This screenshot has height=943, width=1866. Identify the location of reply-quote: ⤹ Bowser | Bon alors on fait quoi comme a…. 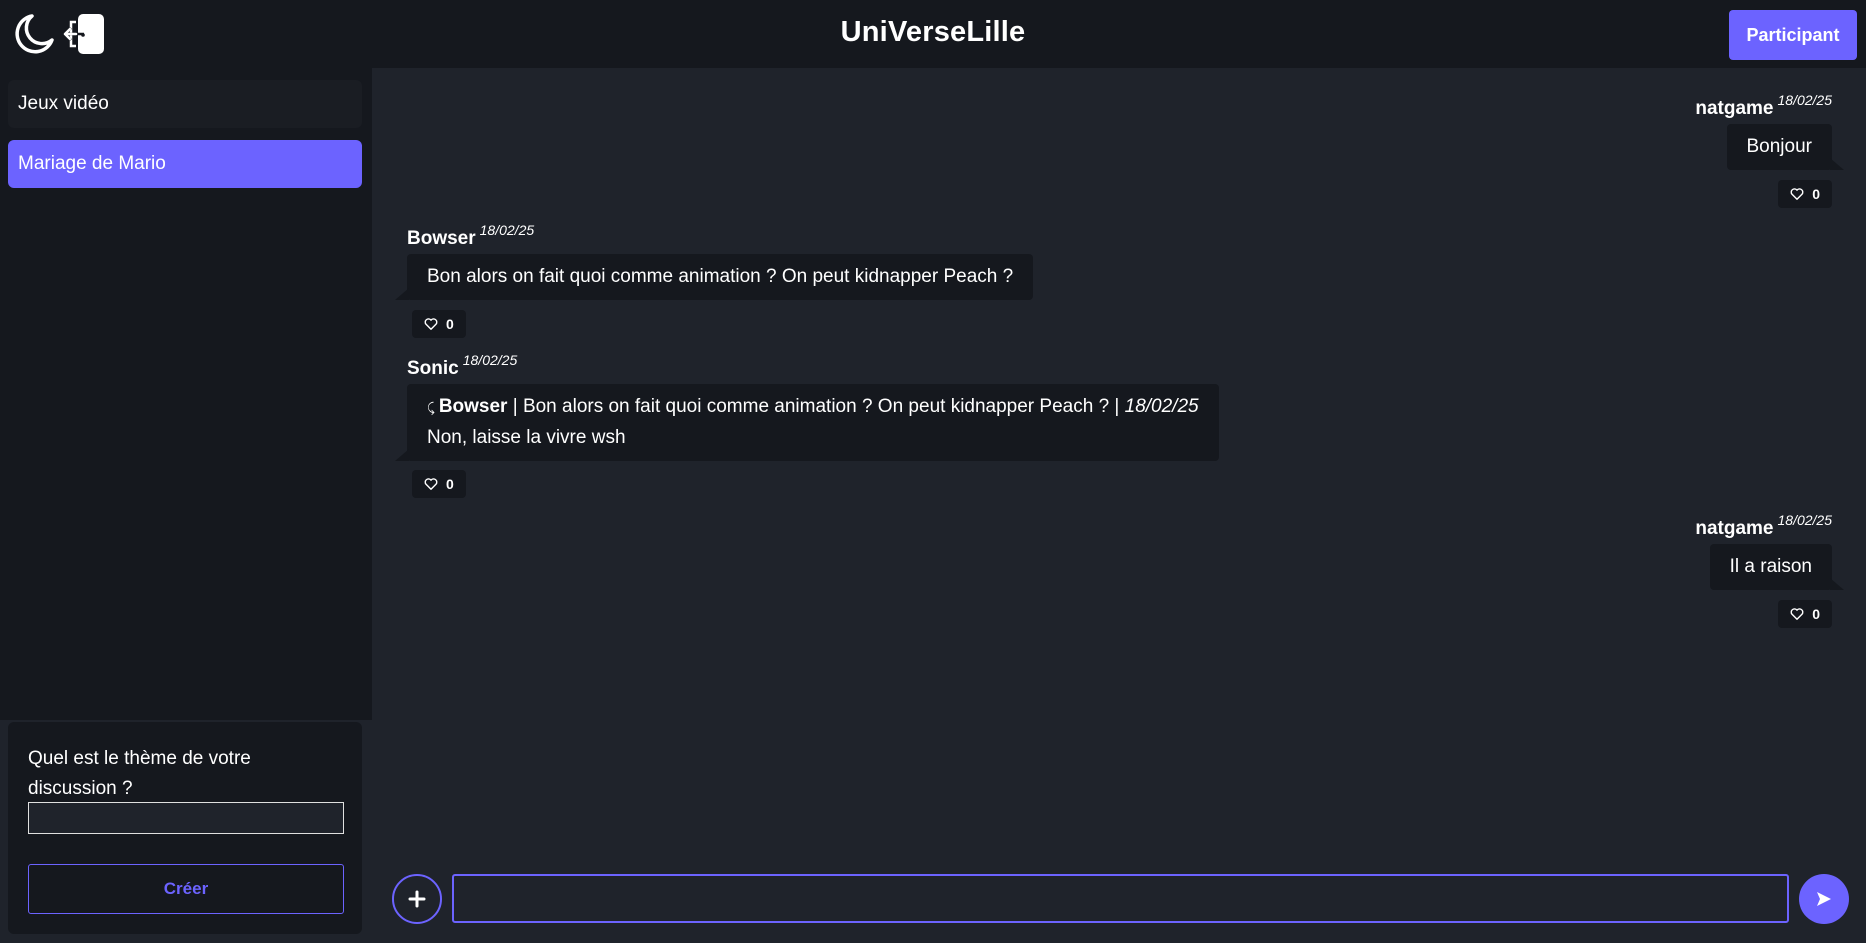
(813, 407).